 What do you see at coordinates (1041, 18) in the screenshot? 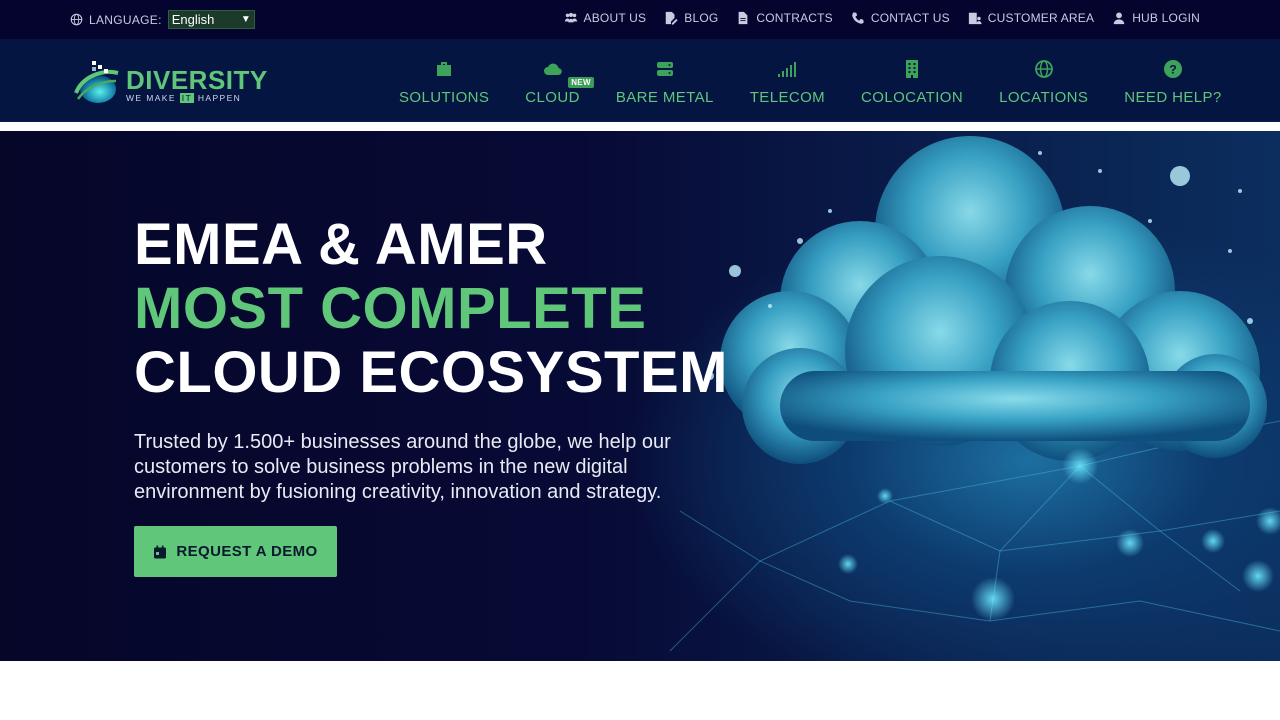
I see `customer-area-label: CUSTOMER AREA` at bounding box center [1041, 18].